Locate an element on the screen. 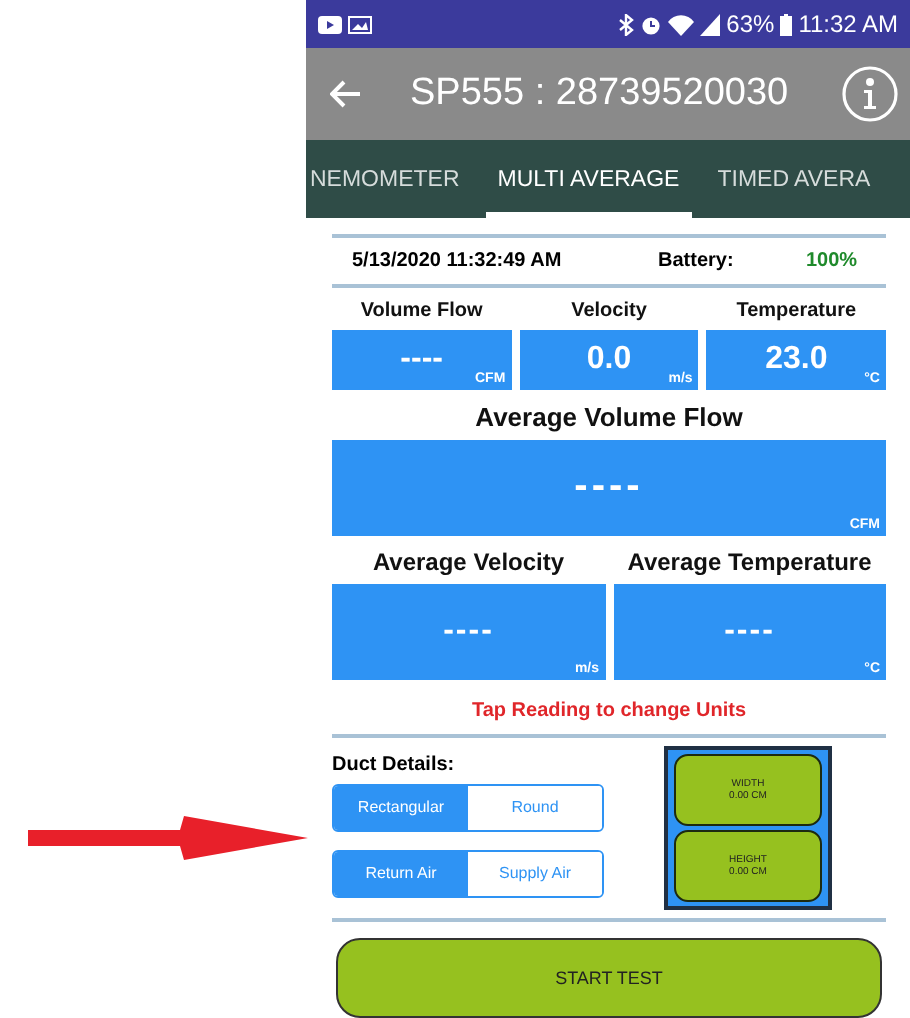 This screenshot has width=910, height=1018. battery-percent: 63% is located at coordinates (750, 24).